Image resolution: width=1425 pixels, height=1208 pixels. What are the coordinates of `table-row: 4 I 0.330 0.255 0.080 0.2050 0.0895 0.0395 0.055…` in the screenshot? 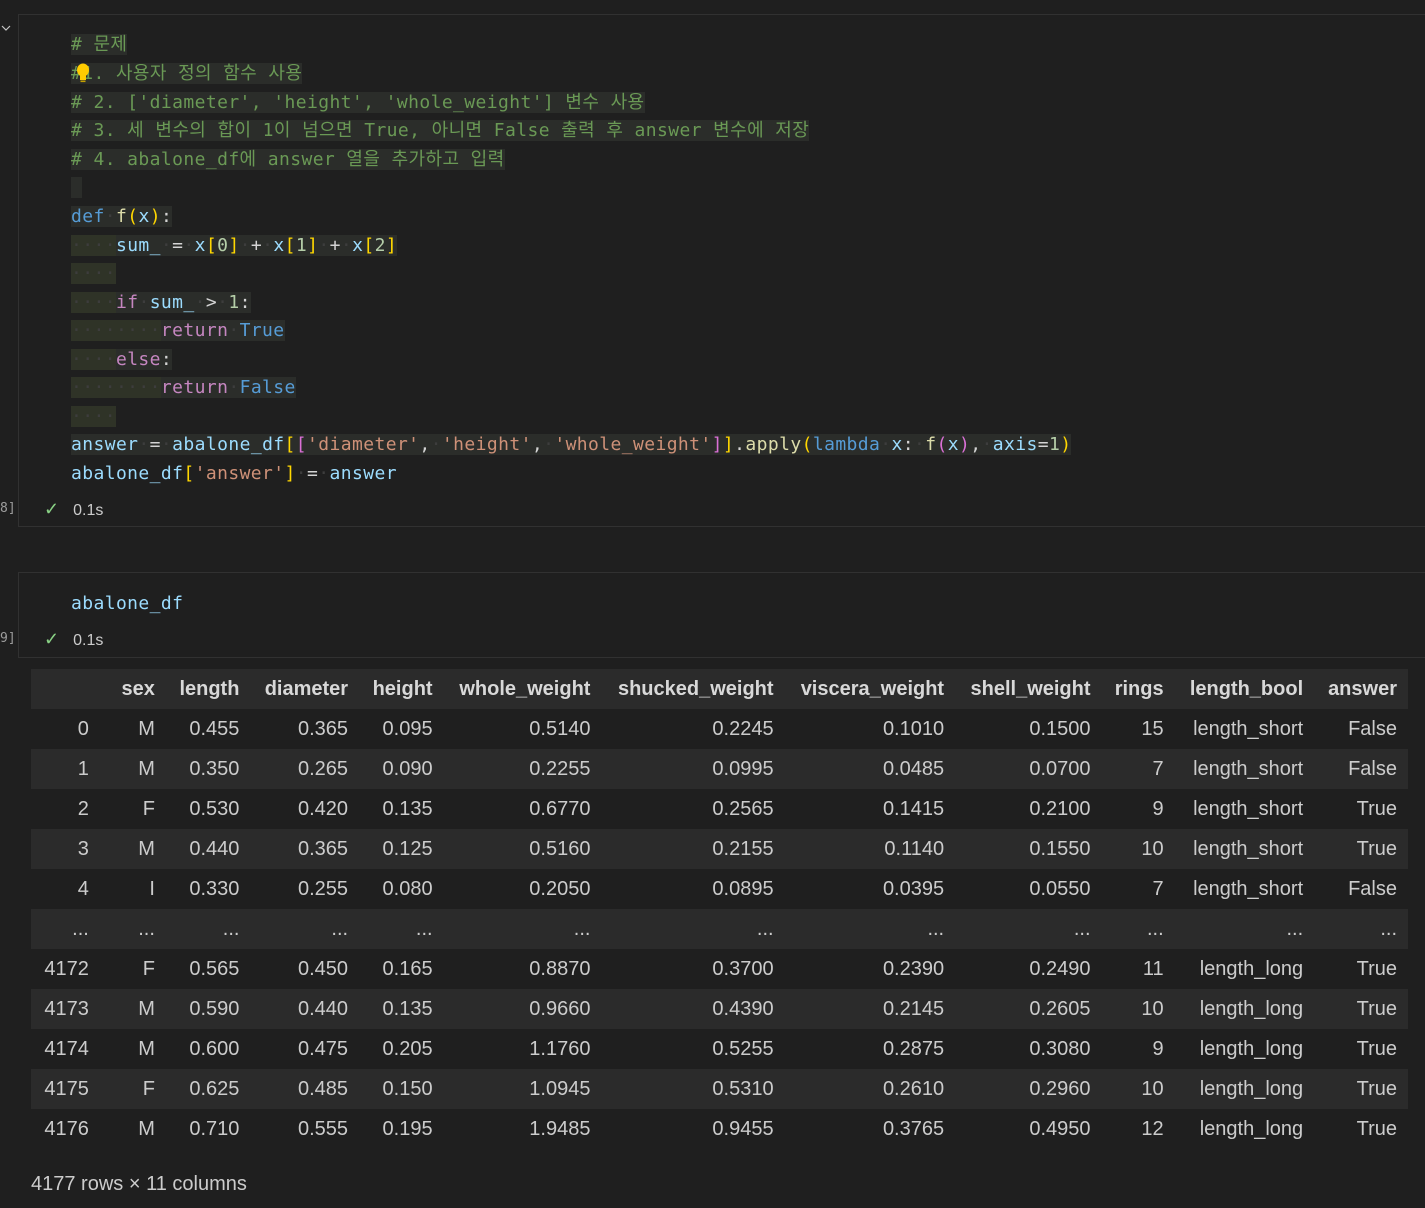 It's located at (719, 889).